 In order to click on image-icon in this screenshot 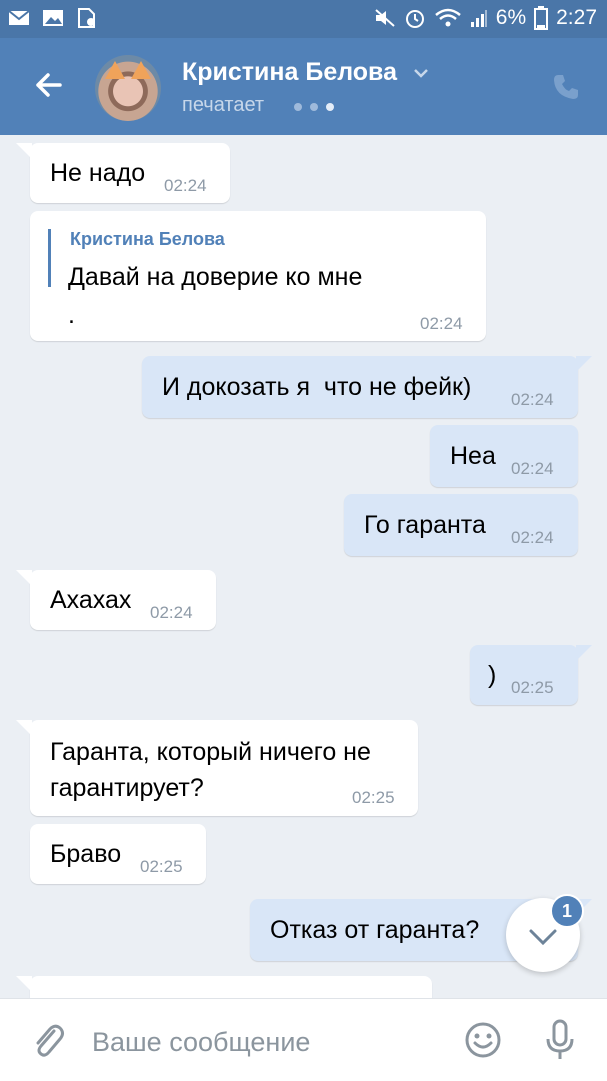, I will do `click(53, 18)`.